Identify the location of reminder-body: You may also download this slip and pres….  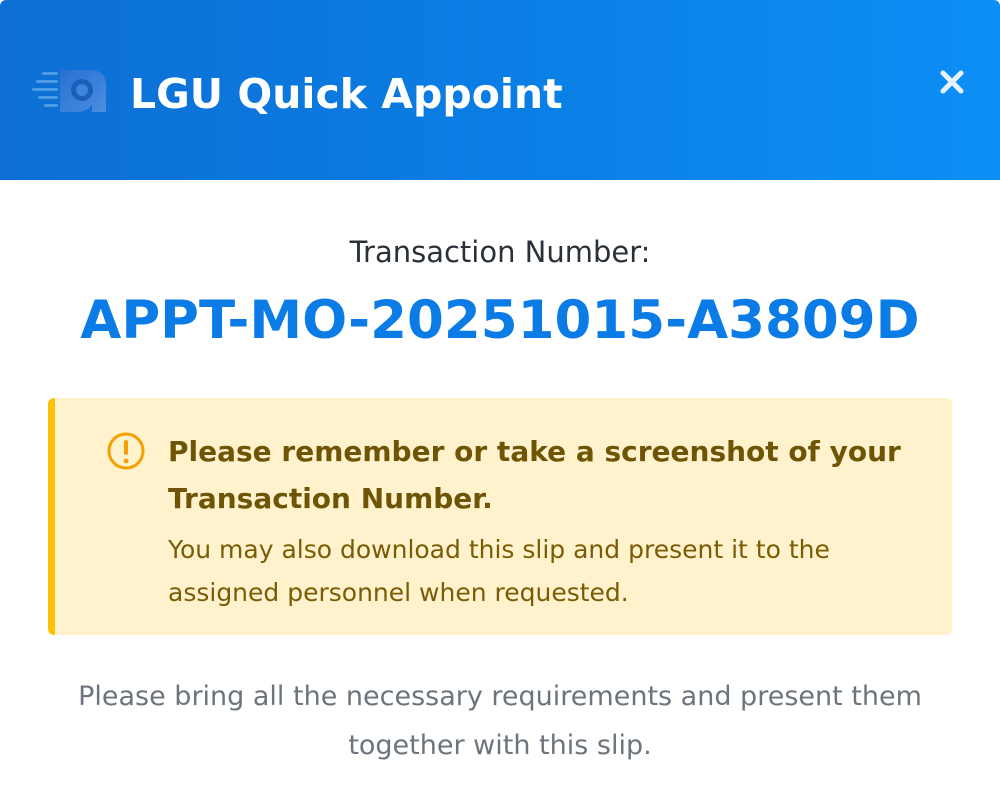
(499, 571).